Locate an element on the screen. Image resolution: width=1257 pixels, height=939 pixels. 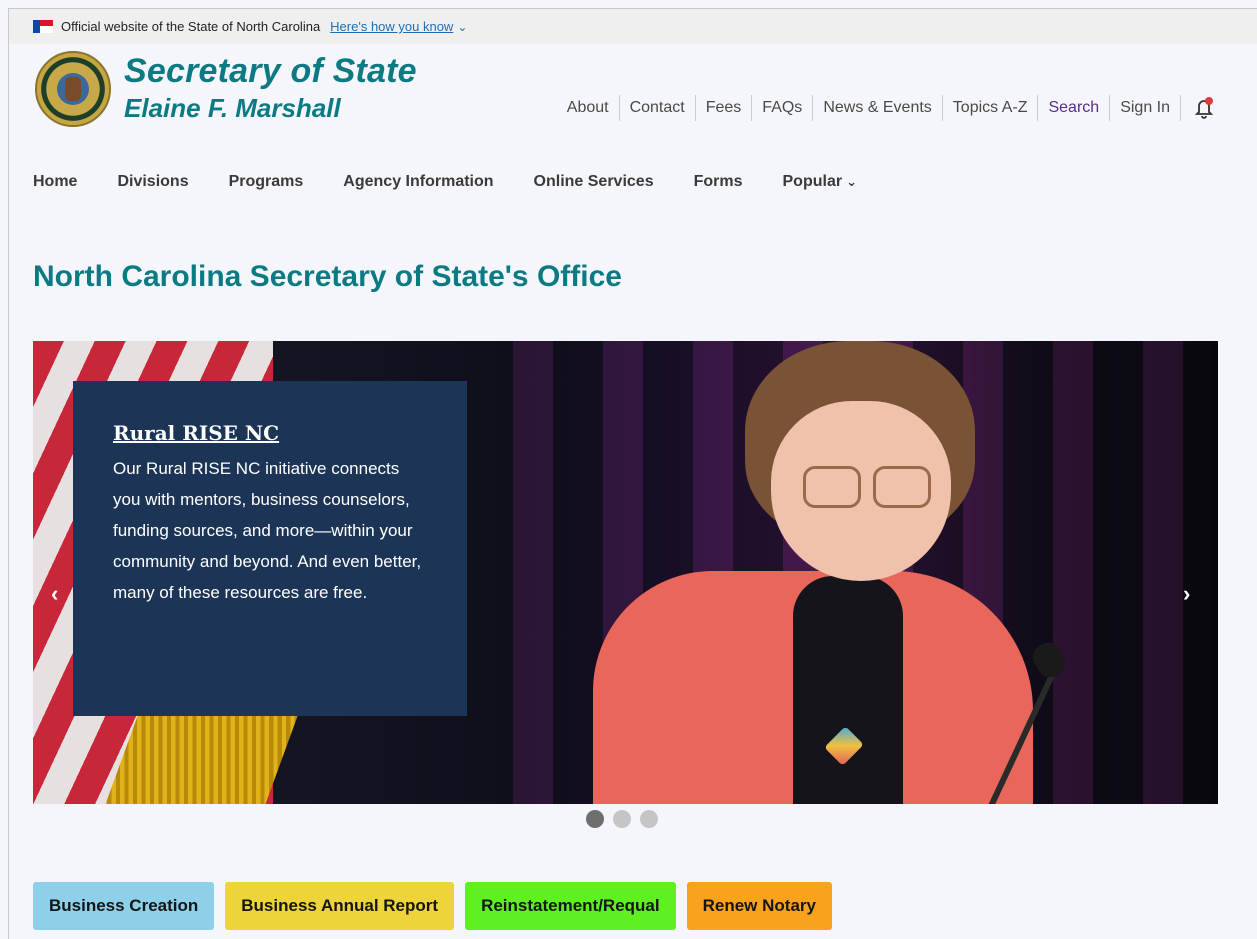
slide-title-link: Rural RISE NC is located at coordinates (270, 433).